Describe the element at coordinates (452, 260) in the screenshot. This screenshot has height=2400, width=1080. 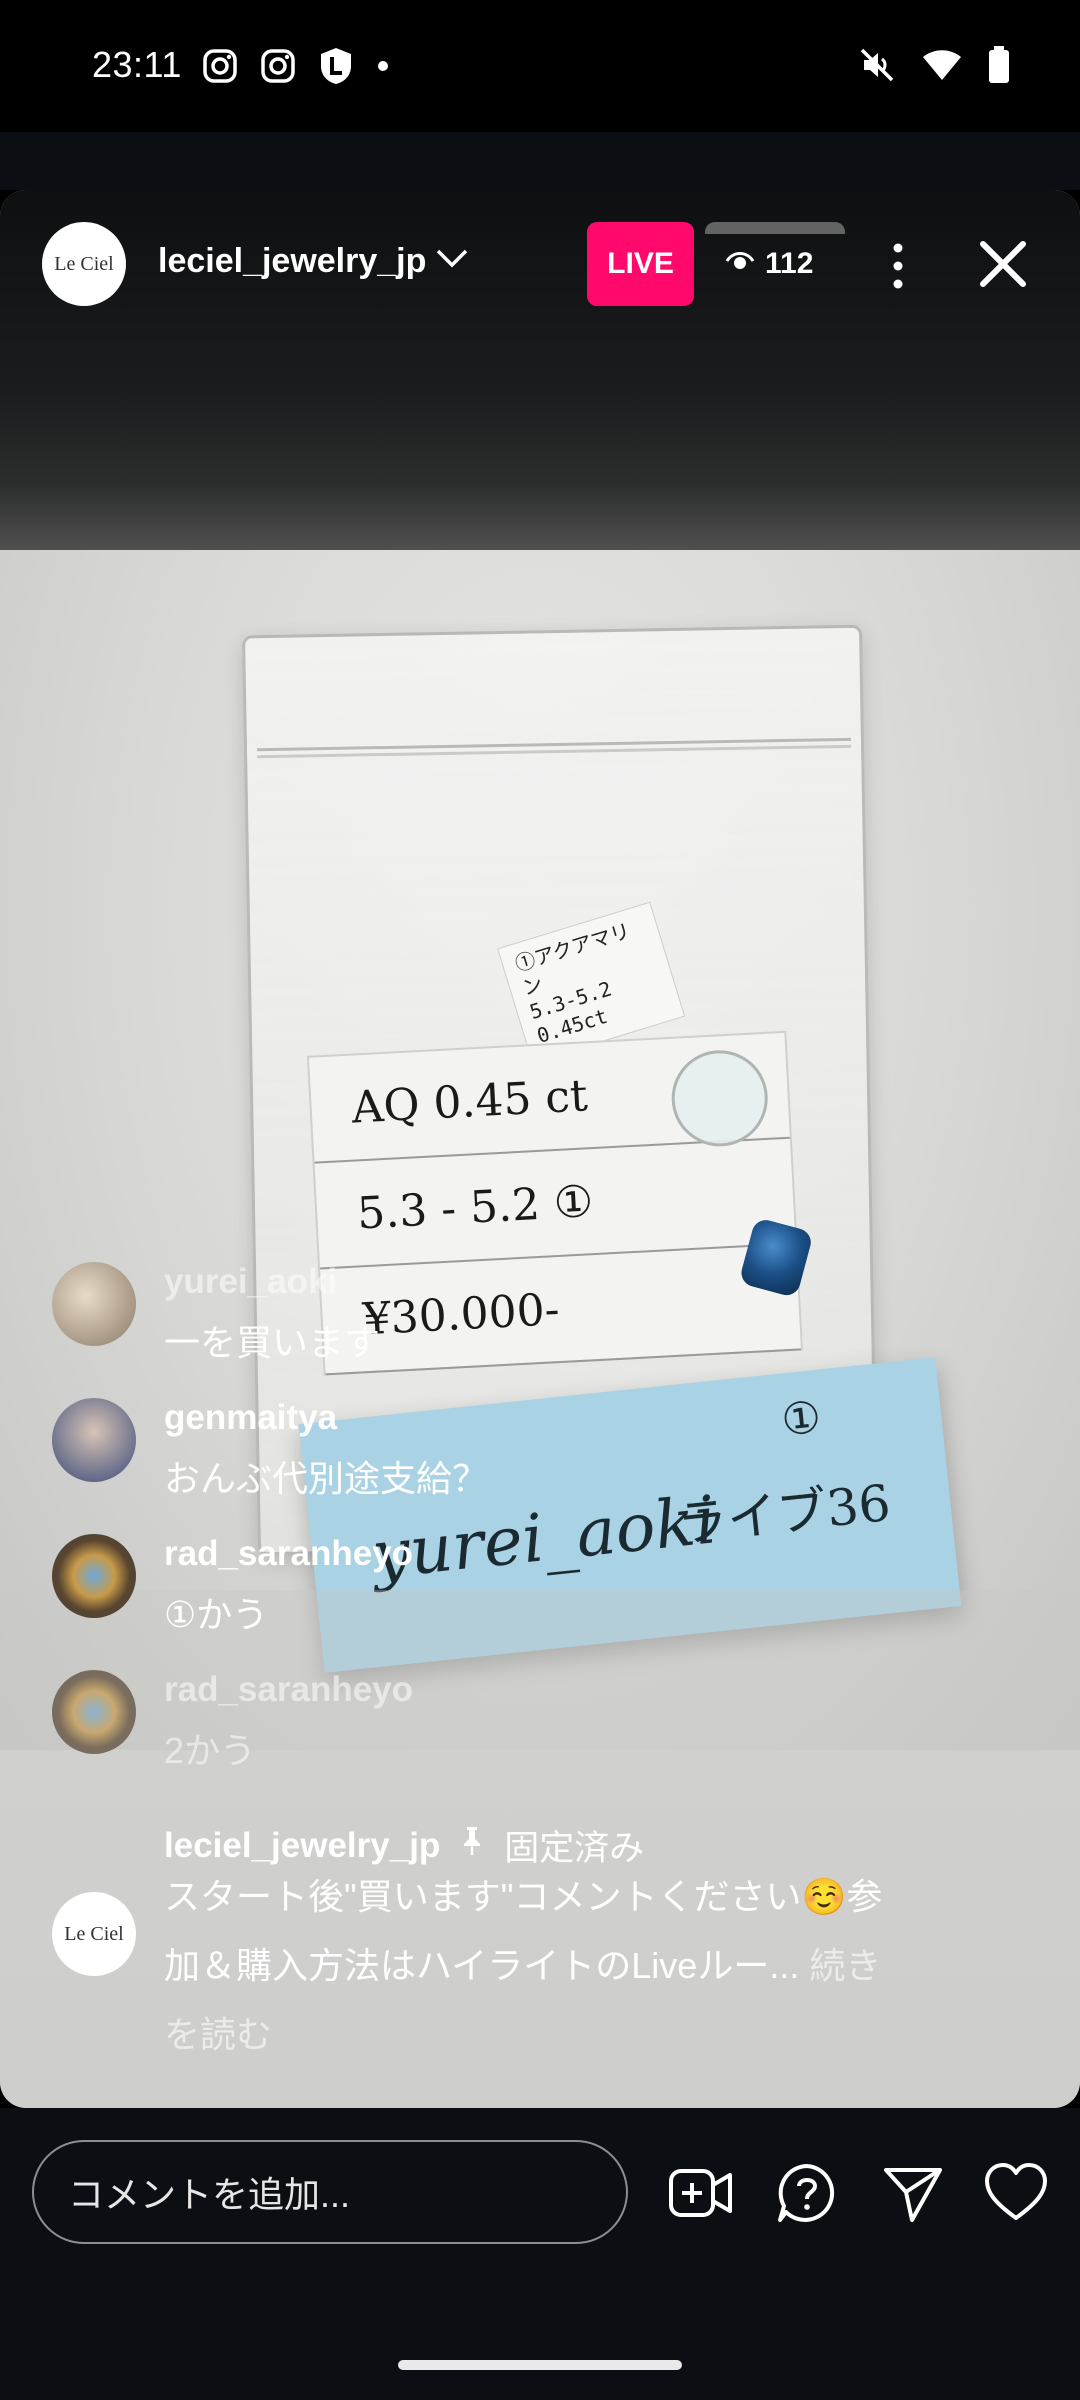
I see `chevron-down-icon` at that location.